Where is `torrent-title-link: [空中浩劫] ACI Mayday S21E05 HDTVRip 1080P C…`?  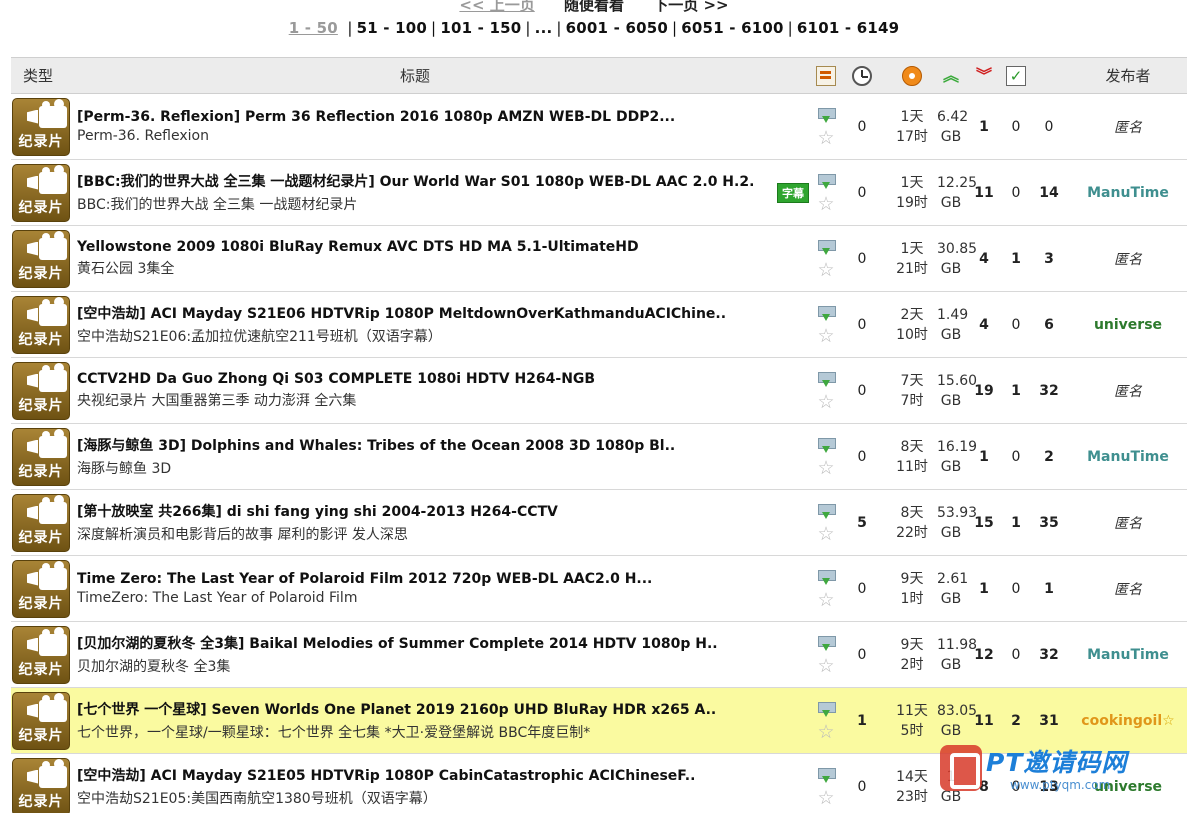 torrent-title-link: [空中浩劫] ACI Mayday S21E05 HDTVRip 1080P C… is located at coordinates (416, 775).